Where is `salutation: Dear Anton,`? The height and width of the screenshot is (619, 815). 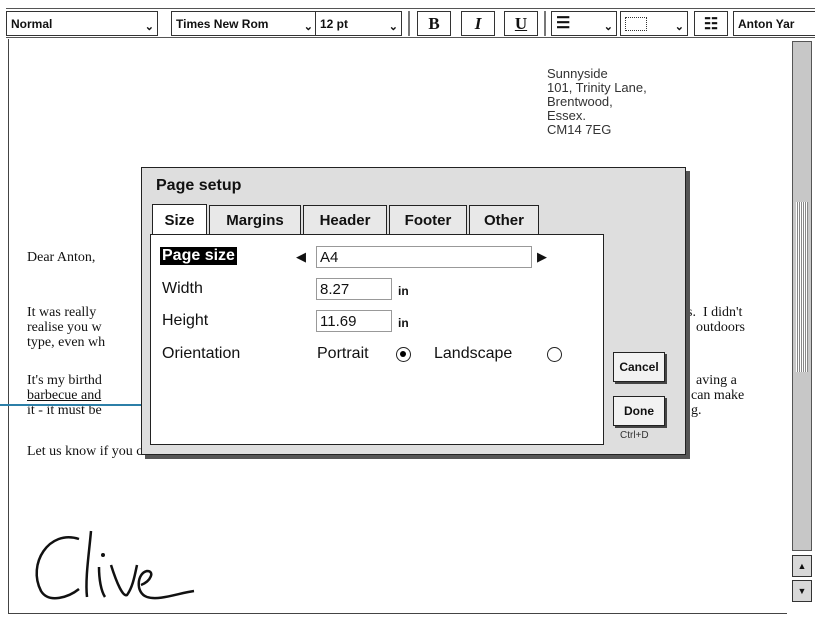
salutation: Dear Anton, is located at coordinates (61, 257).